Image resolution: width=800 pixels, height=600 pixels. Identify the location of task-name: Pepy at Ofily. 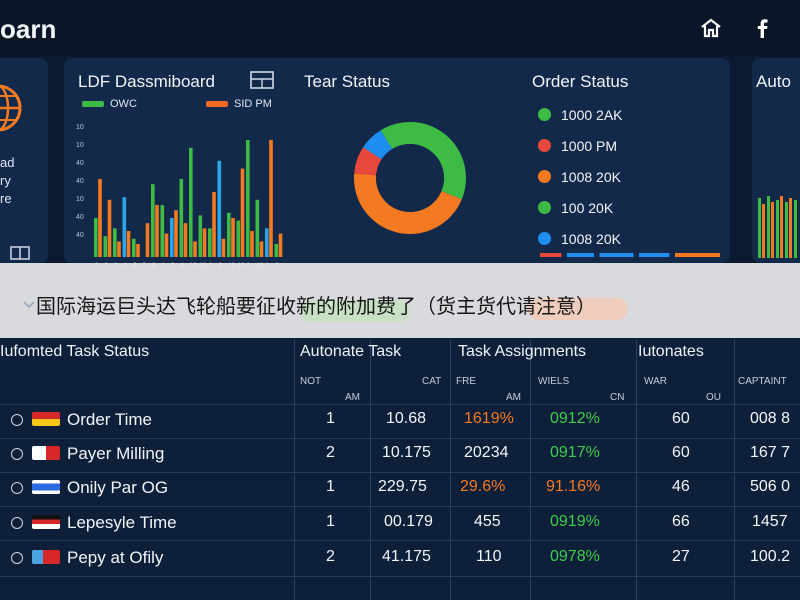
(115, 557).